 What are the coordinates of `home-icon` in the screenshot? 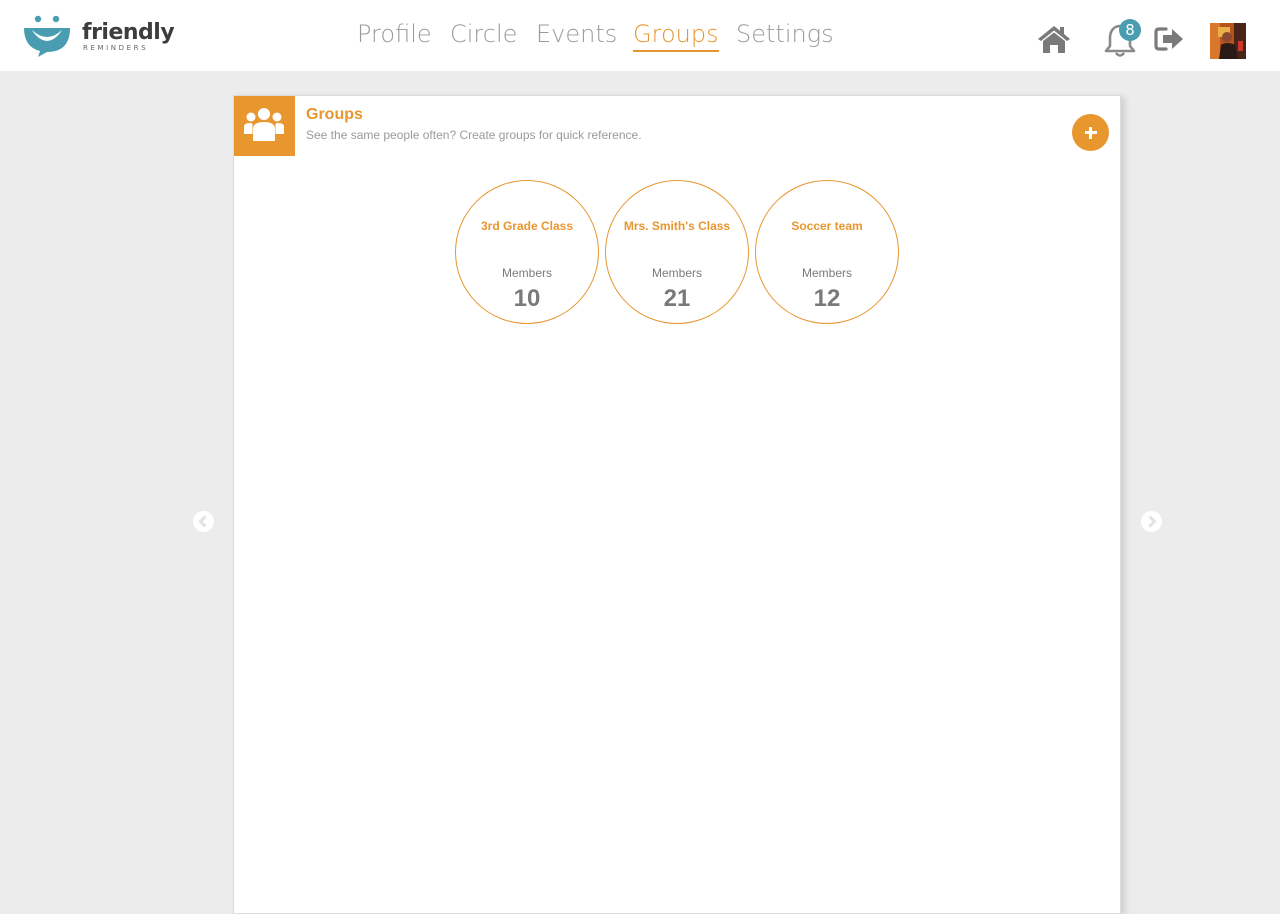 It's located at (1054, 39).